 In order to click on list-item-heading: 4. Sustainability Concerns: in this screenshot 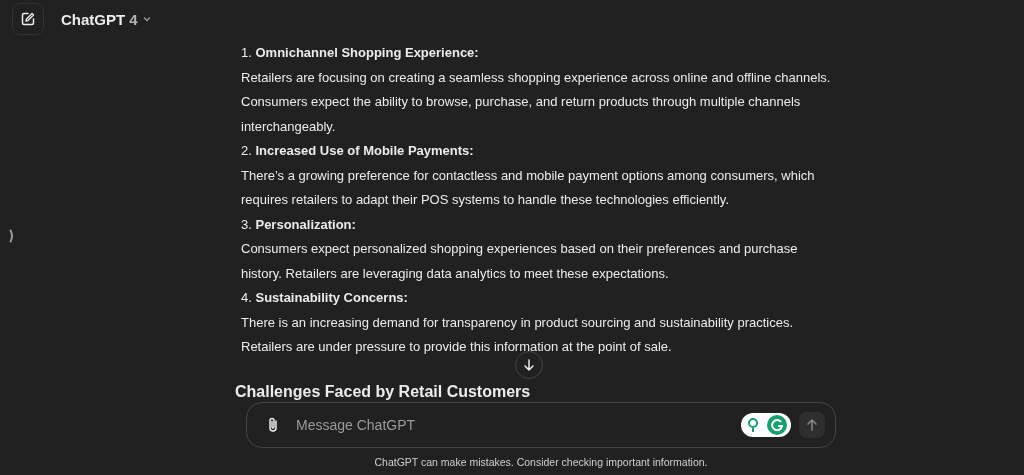, I will do `click(325, 298)`.